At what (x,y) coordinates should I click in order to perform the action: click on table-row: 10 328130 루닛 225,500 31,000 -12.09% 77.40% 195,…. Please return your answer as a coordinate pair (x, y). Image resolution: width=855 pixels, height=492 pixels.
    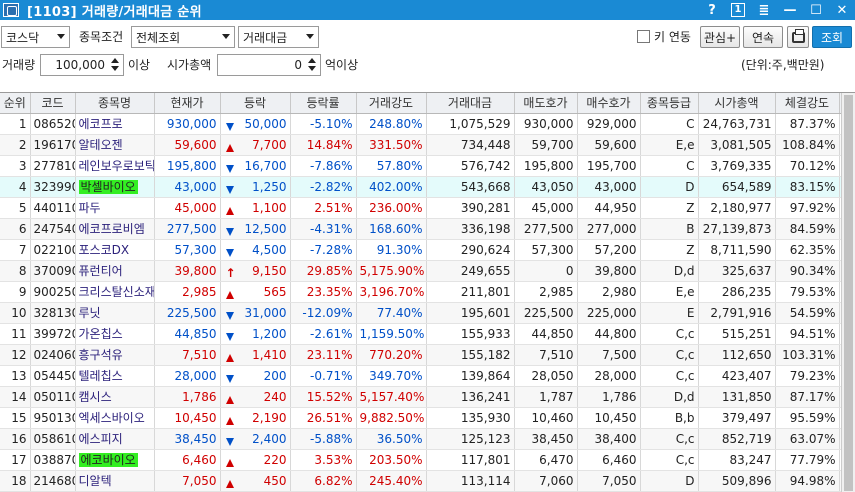
    Looking at the image, I should click on (427, 313).